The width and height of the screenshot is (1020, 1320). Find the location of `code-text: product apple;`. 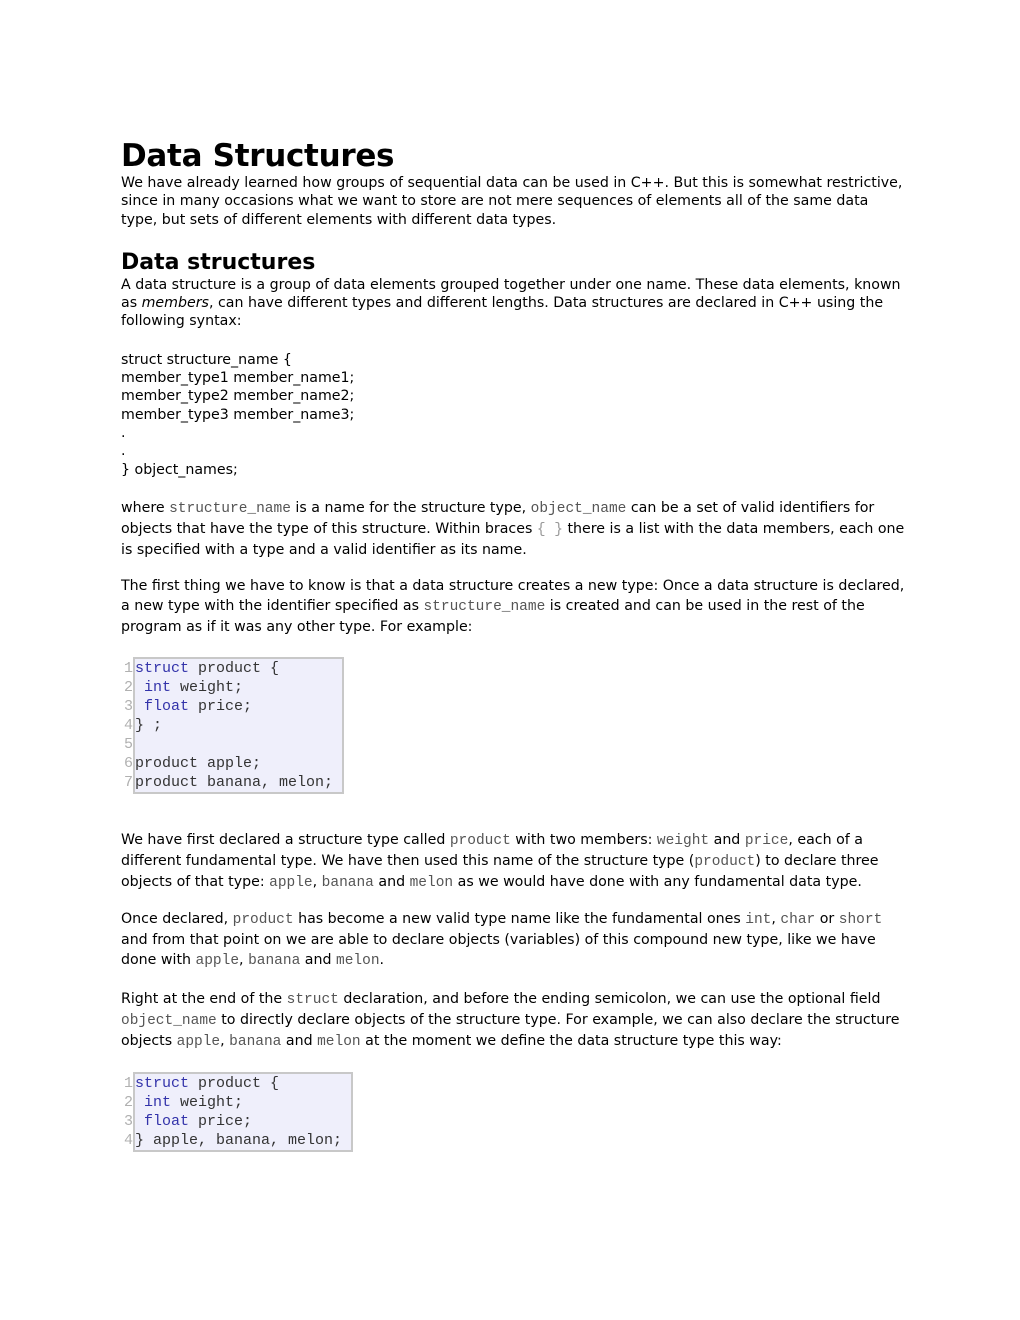

code-text: product apple; is located at coordinates (198, 763).